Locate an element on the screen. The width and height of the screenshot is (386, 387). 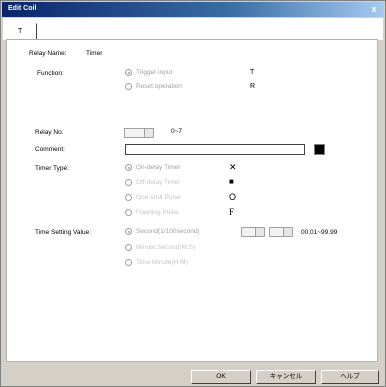
radio-on-delay-timer: On-delay Timer is located at coordinates (152, 167).